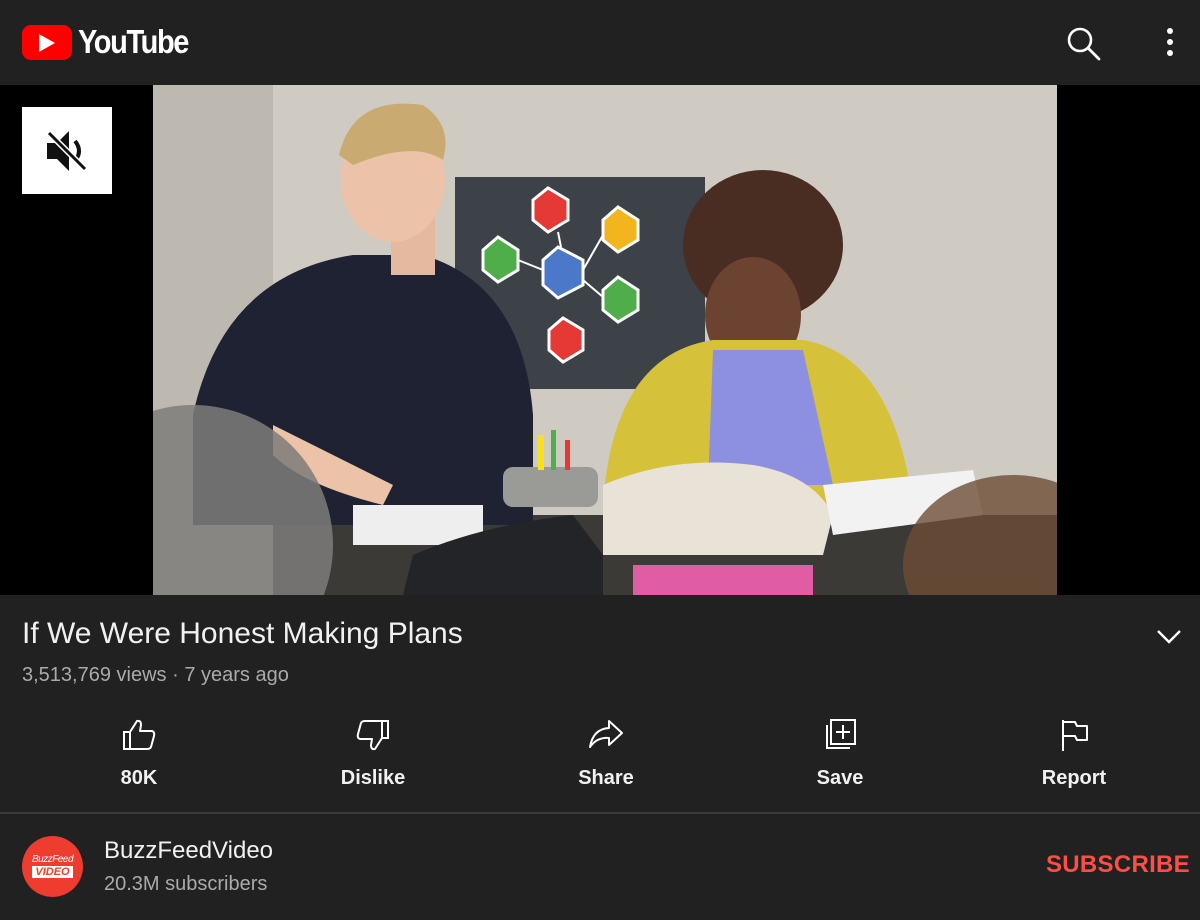 This screenshot has width=1200, height=920. I want to click on share-button: Share, so click(606, 757).